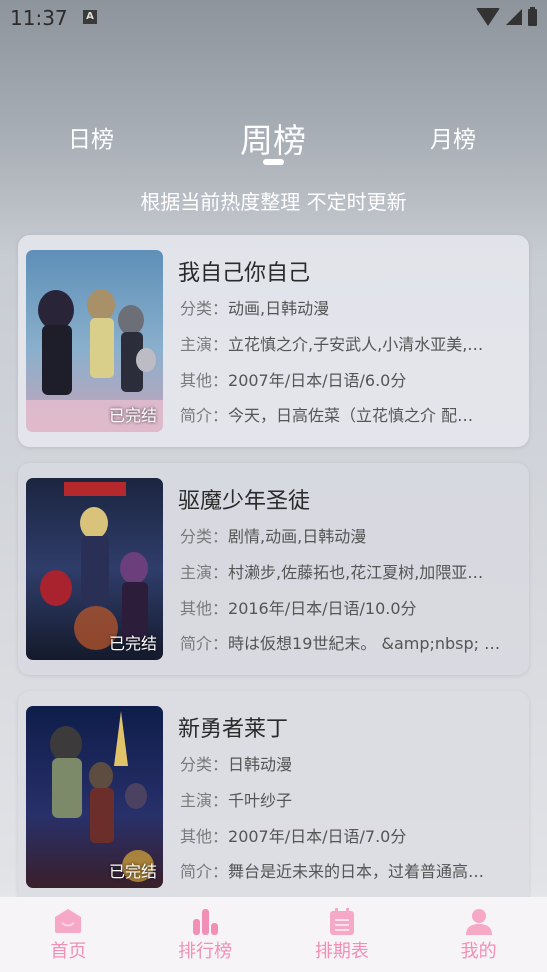  Describe the element at coordinates (350, 799) in the screenshot. I see `cast-line: 主演：千叶纱子` at that location.